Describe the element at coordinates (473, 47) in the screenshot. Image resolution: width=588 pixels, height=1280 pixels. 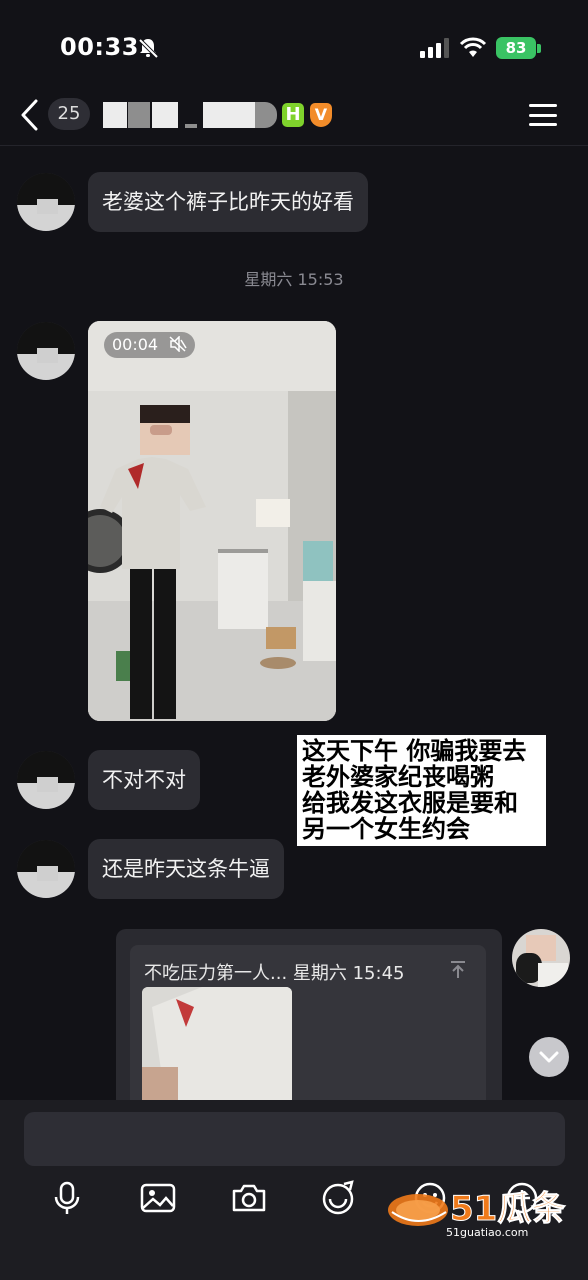
I see `wifi-icon` at that location.